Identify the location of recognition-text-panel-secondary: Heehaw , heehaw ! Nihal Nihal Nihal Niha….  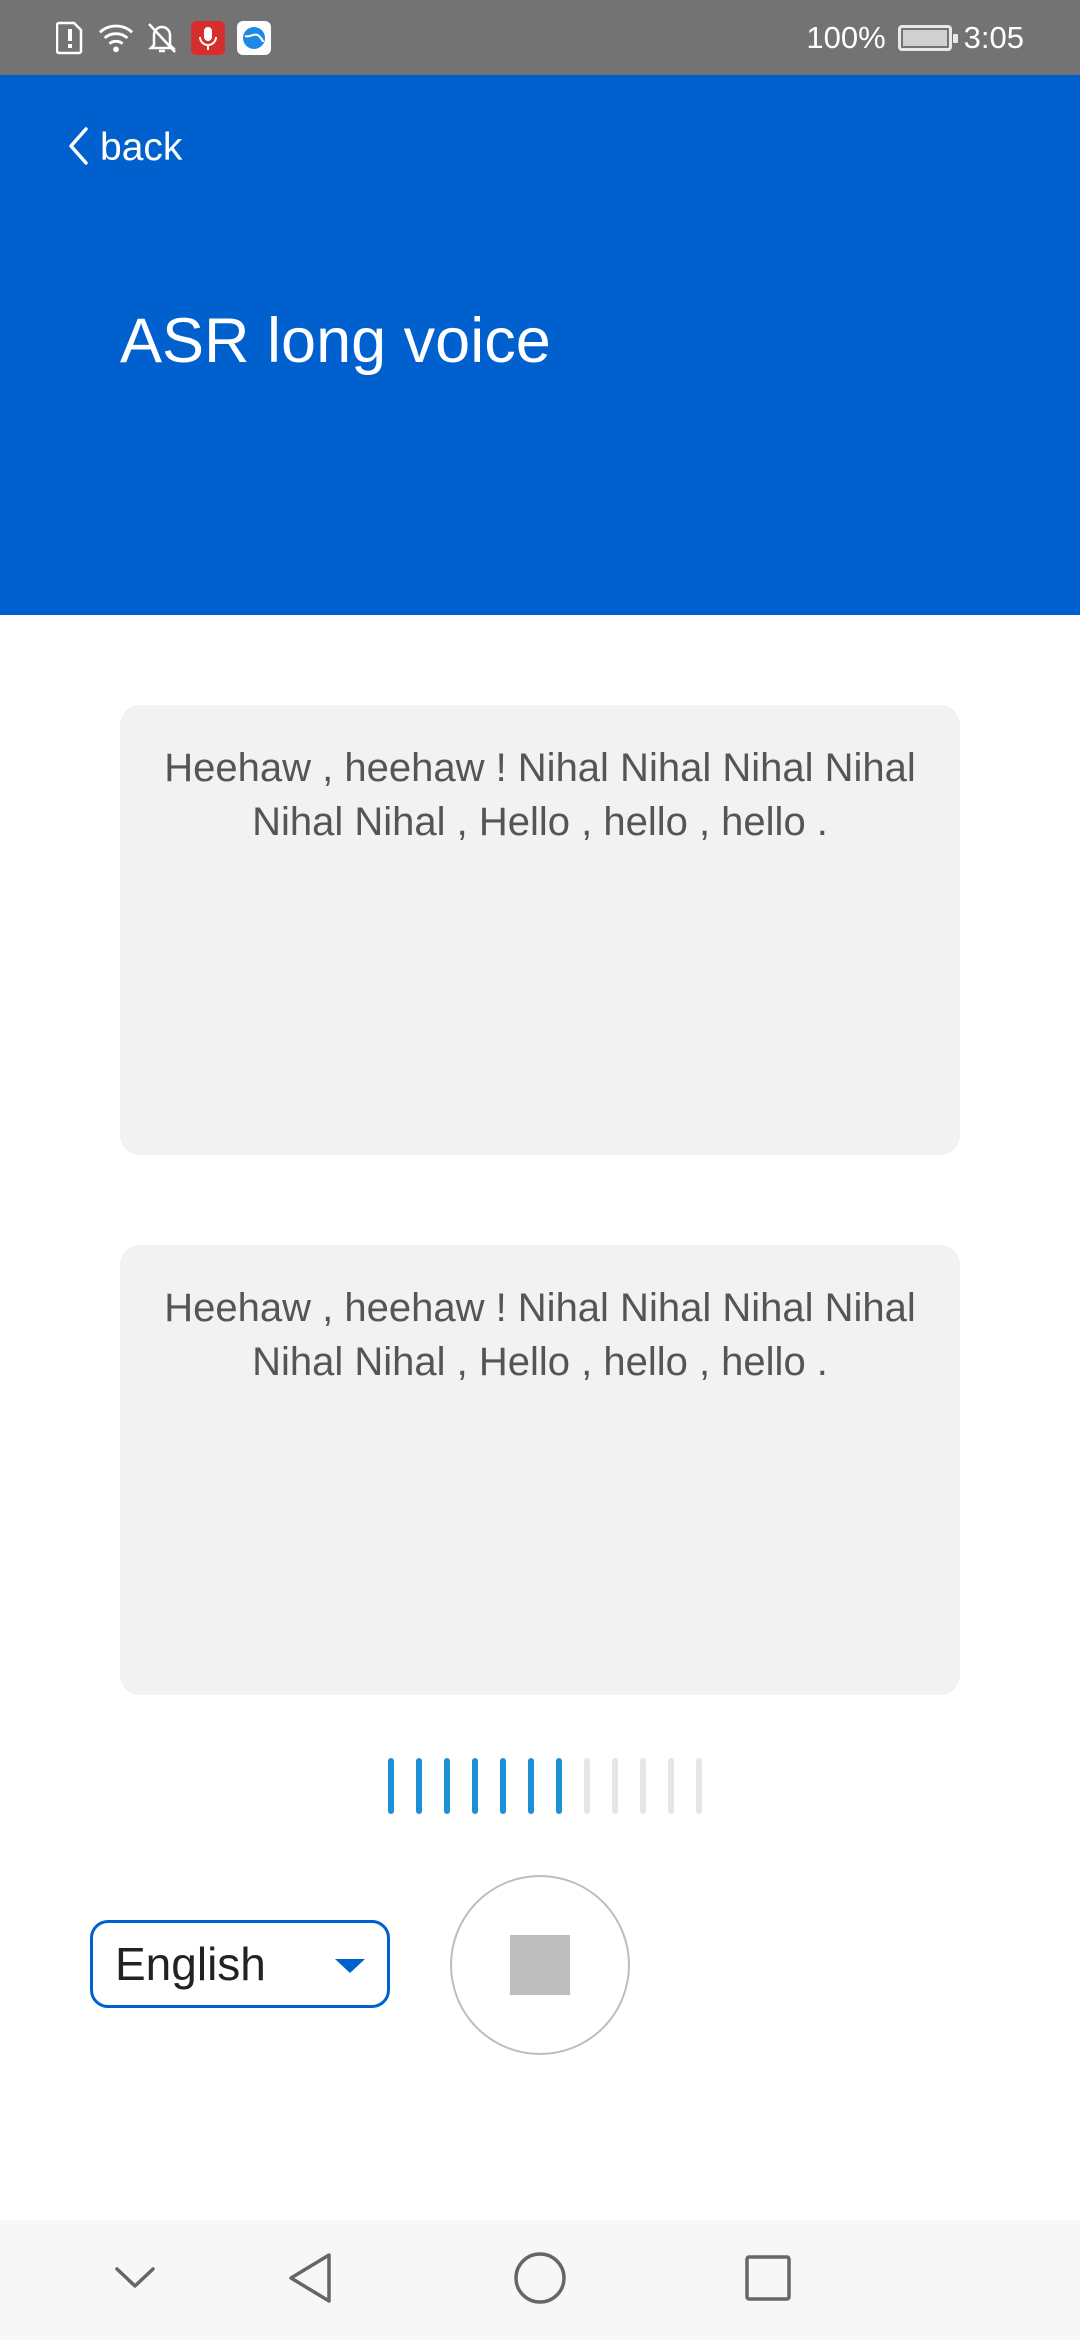
(540, 1470).